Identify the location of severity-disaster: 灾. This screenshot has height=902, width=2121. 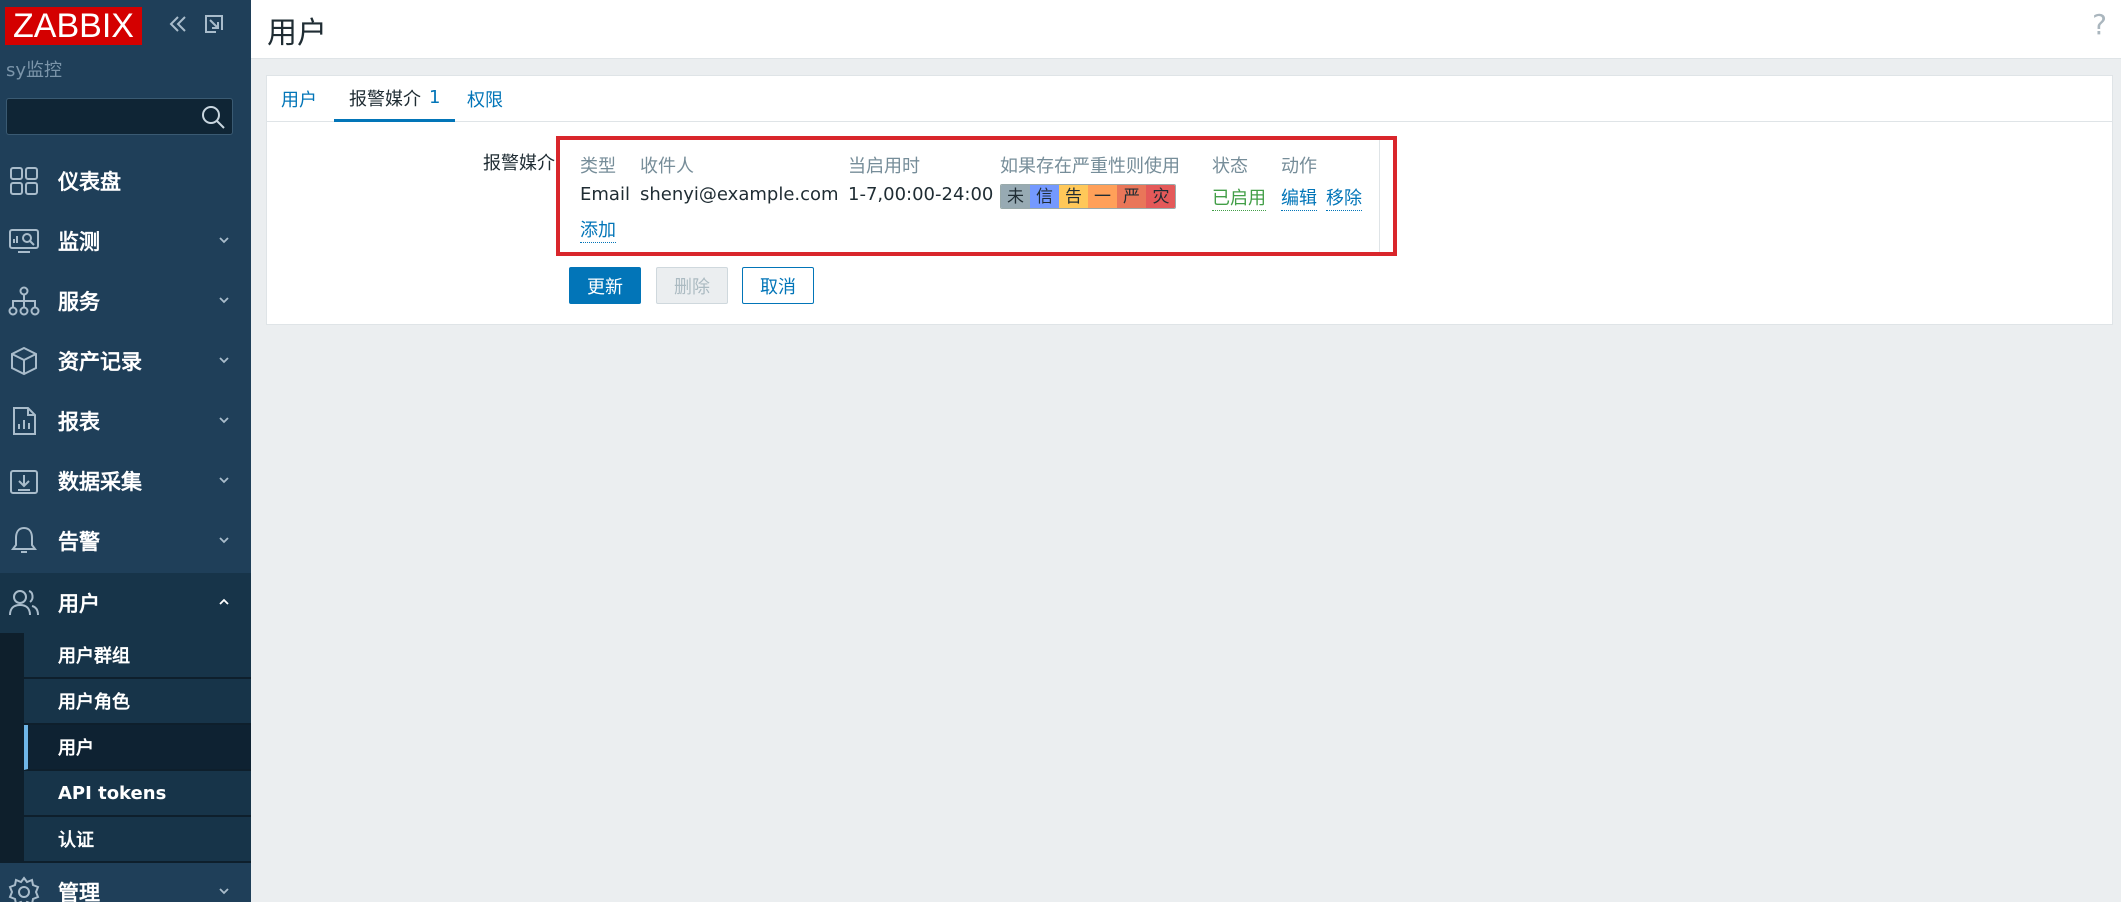
(1160, 196).